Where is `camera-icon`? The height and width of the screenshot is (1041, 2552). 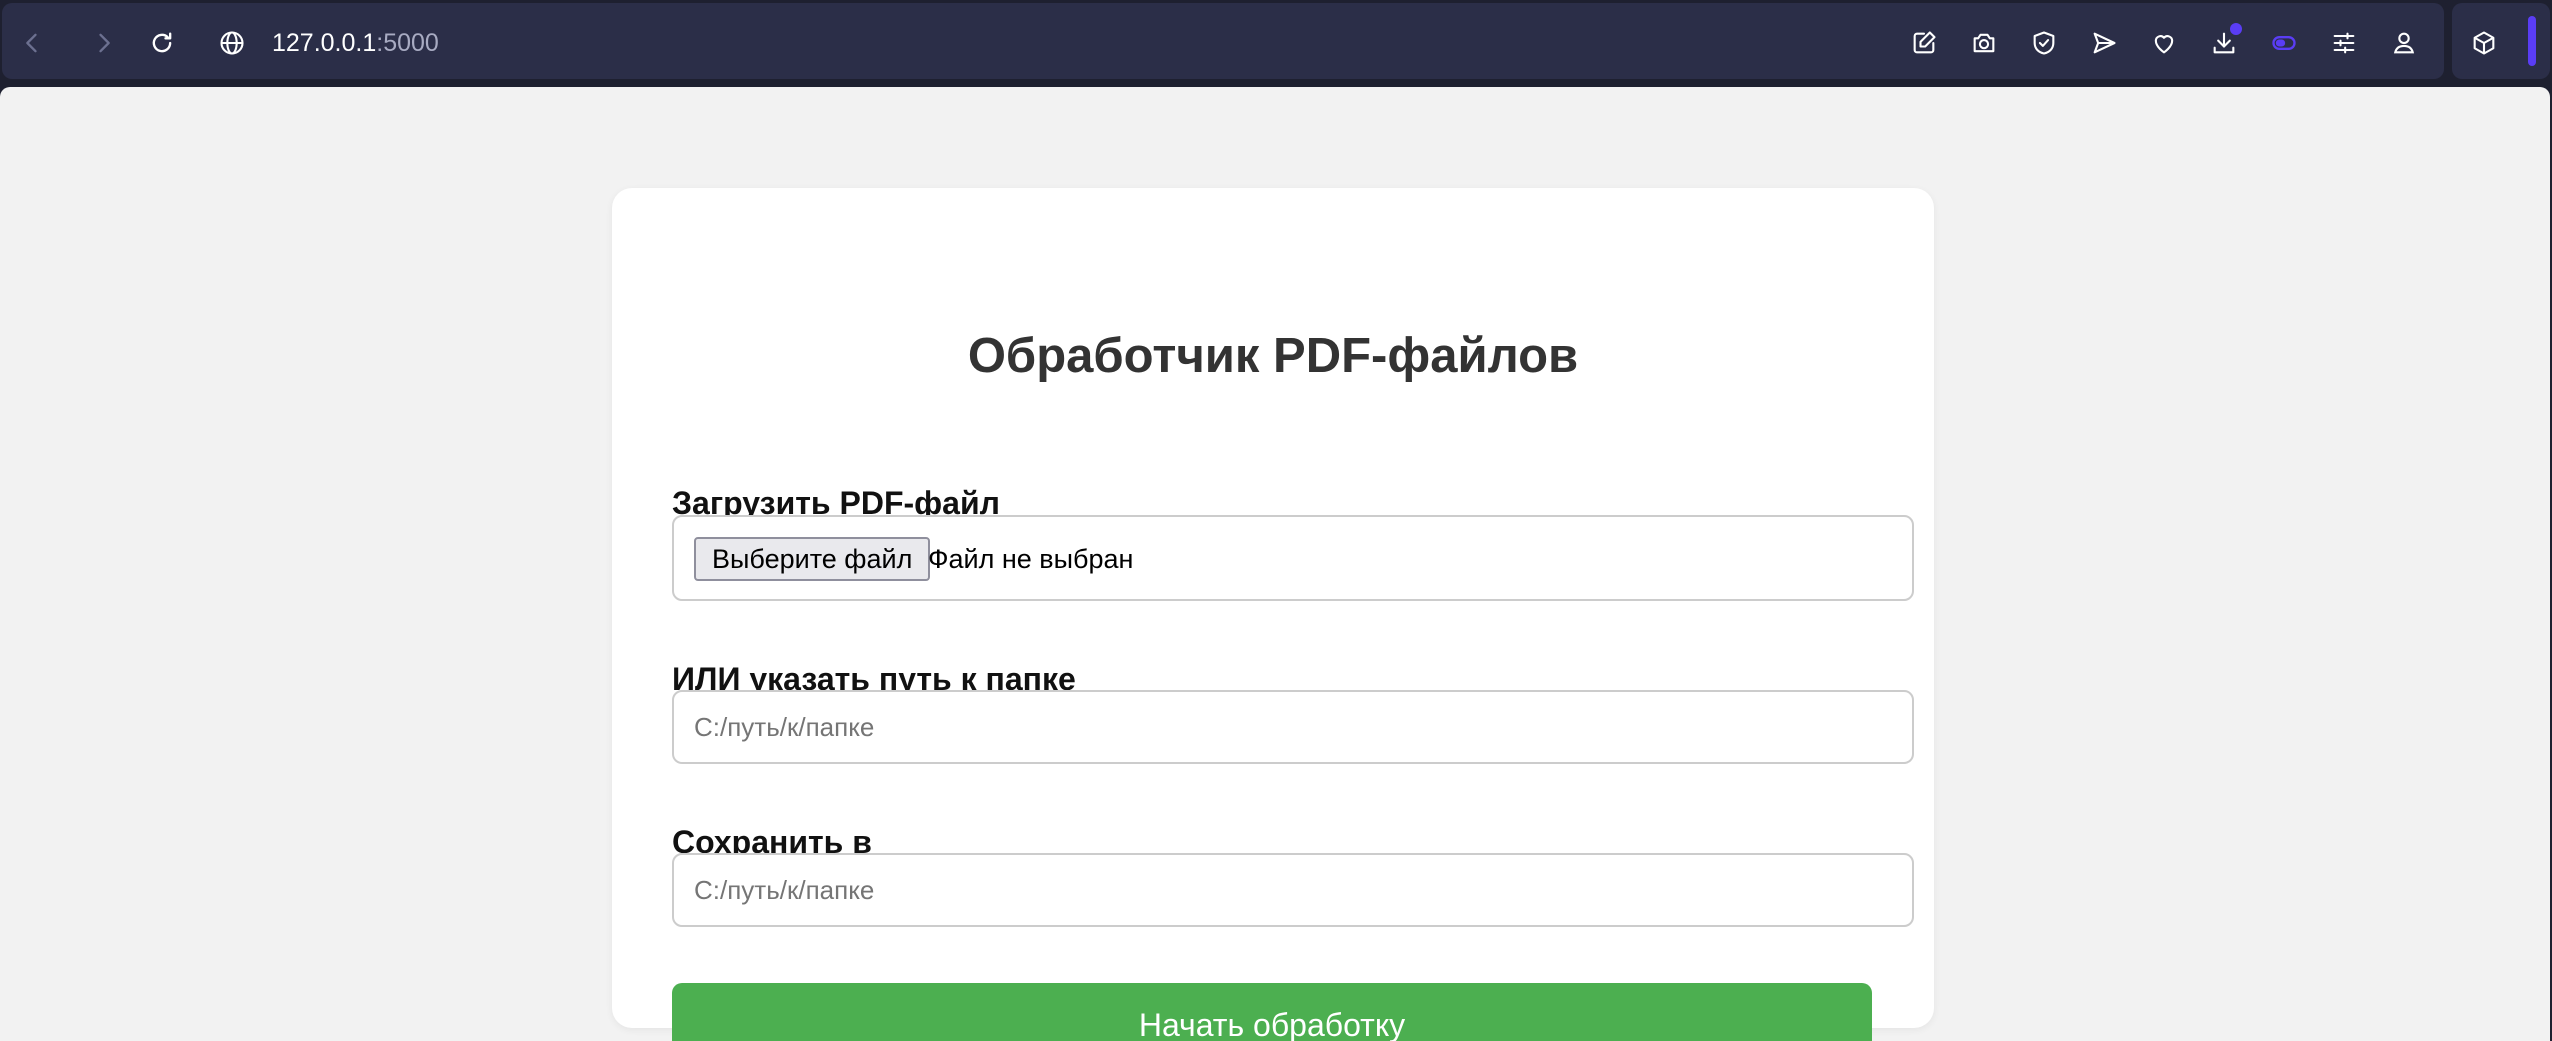 camera-icon is located at coordinates (1984, 43).